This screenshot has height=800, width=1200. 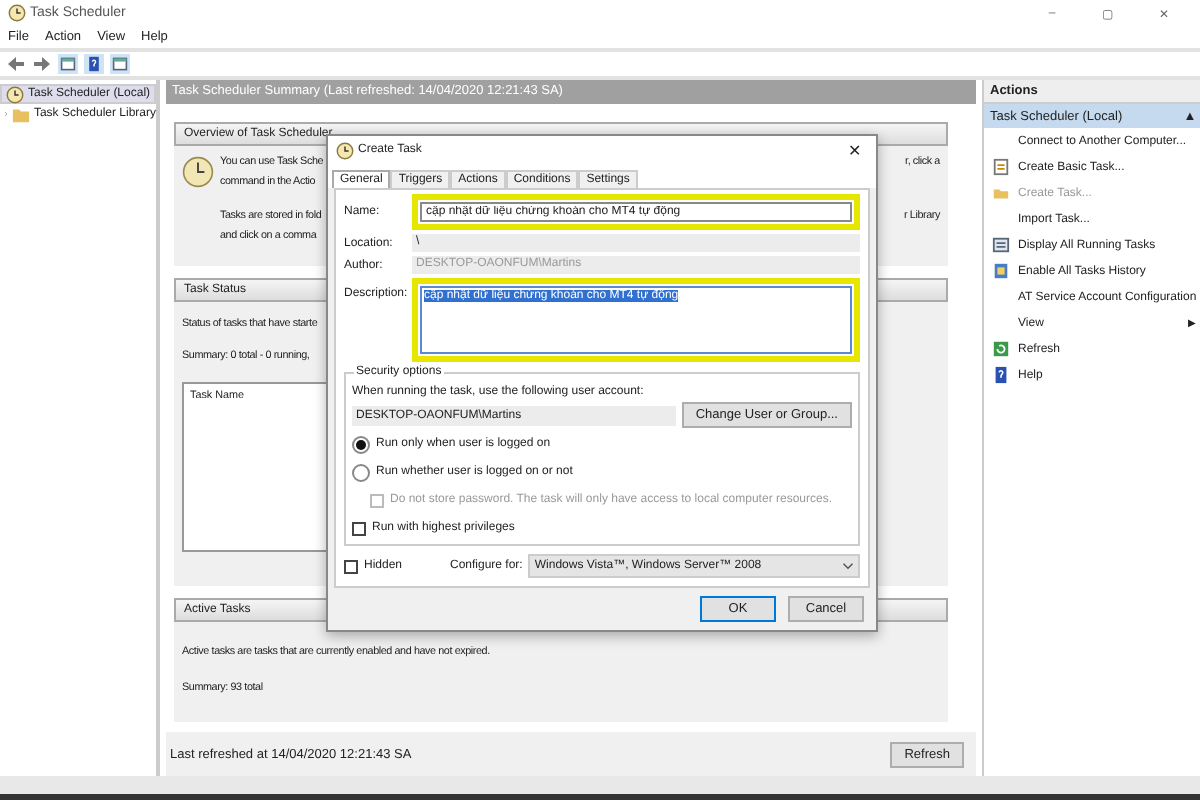 What do you see at coordinates (42, 64) in the screenshot?
I see `forward-icon` at bounding box center [42, 64].